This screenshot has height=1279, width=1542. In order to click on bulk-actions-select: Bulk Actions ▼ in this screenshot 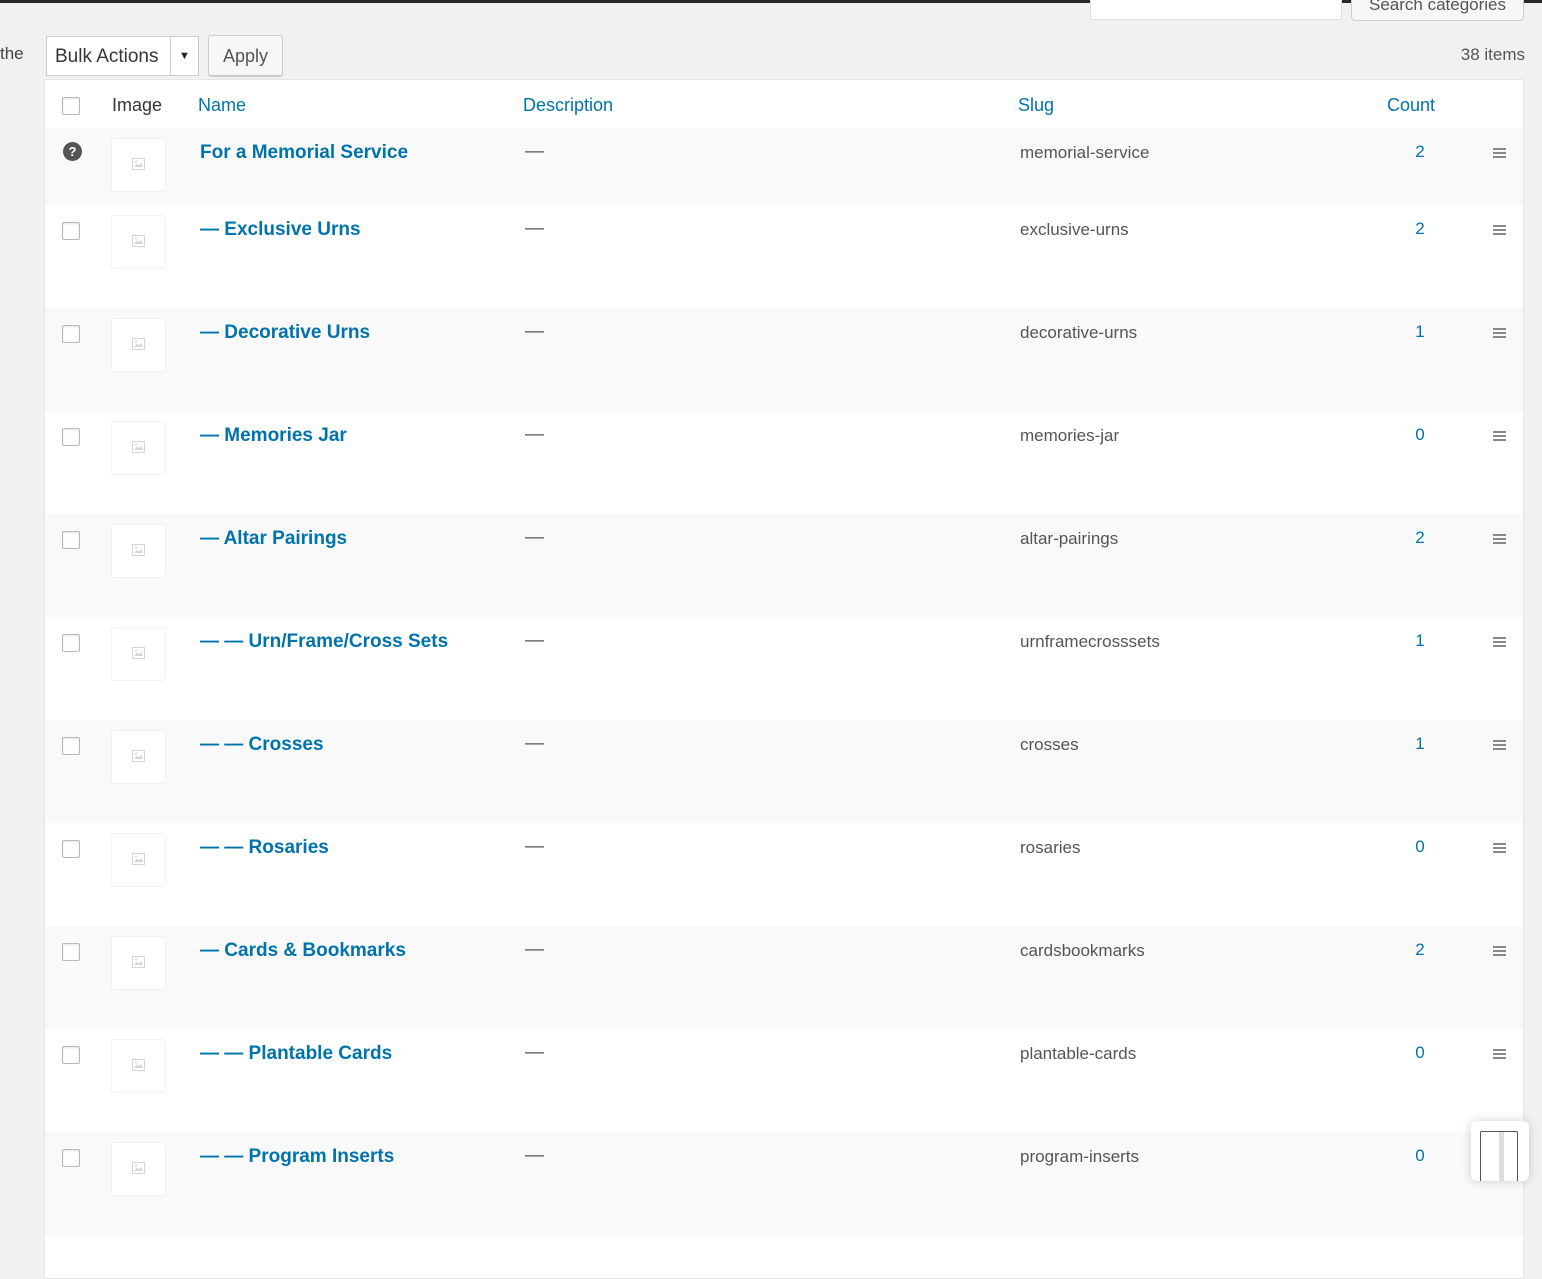, I will do `click(122, 56)`.